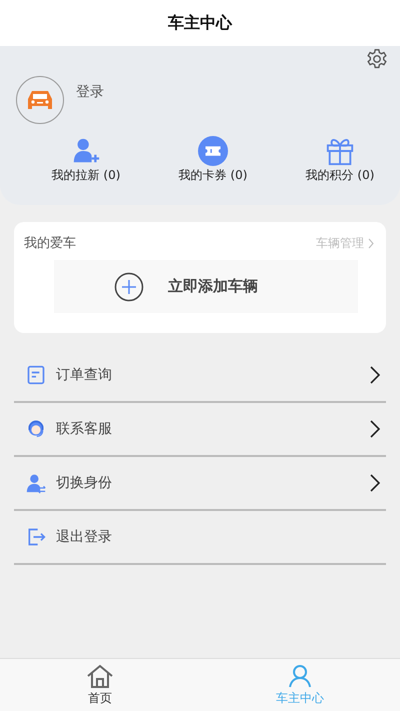  I want to click on avatar, so click(40, 100).